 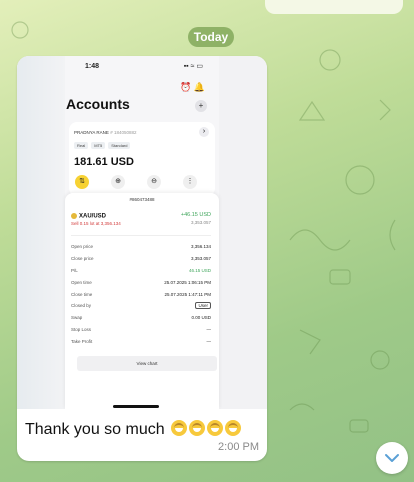 I want to click on row-value: 46.15 USD, so click(x=199, y=270).